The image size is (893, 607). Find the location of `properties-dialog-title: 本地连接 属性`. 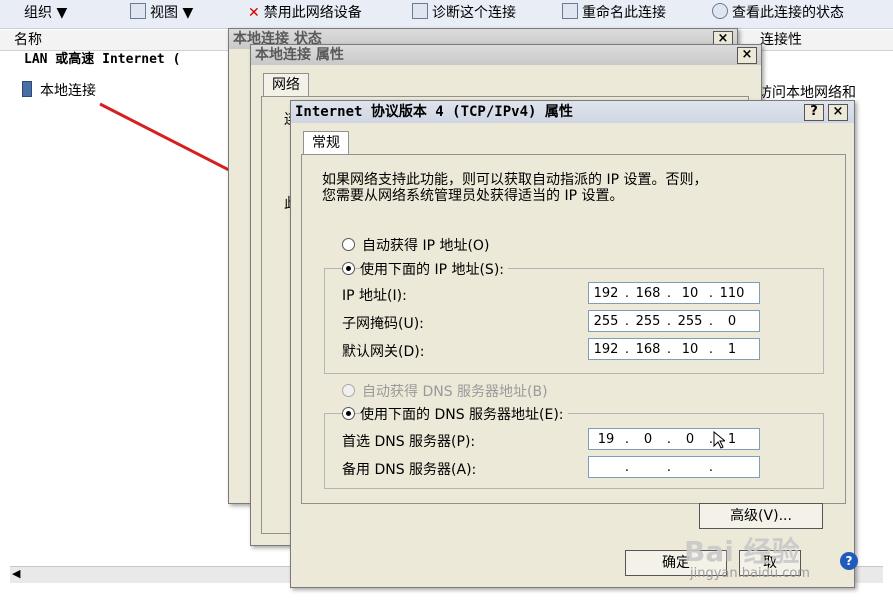

properties-dialog-title: 本地连接 属性 is located at coordinates (506, 55).